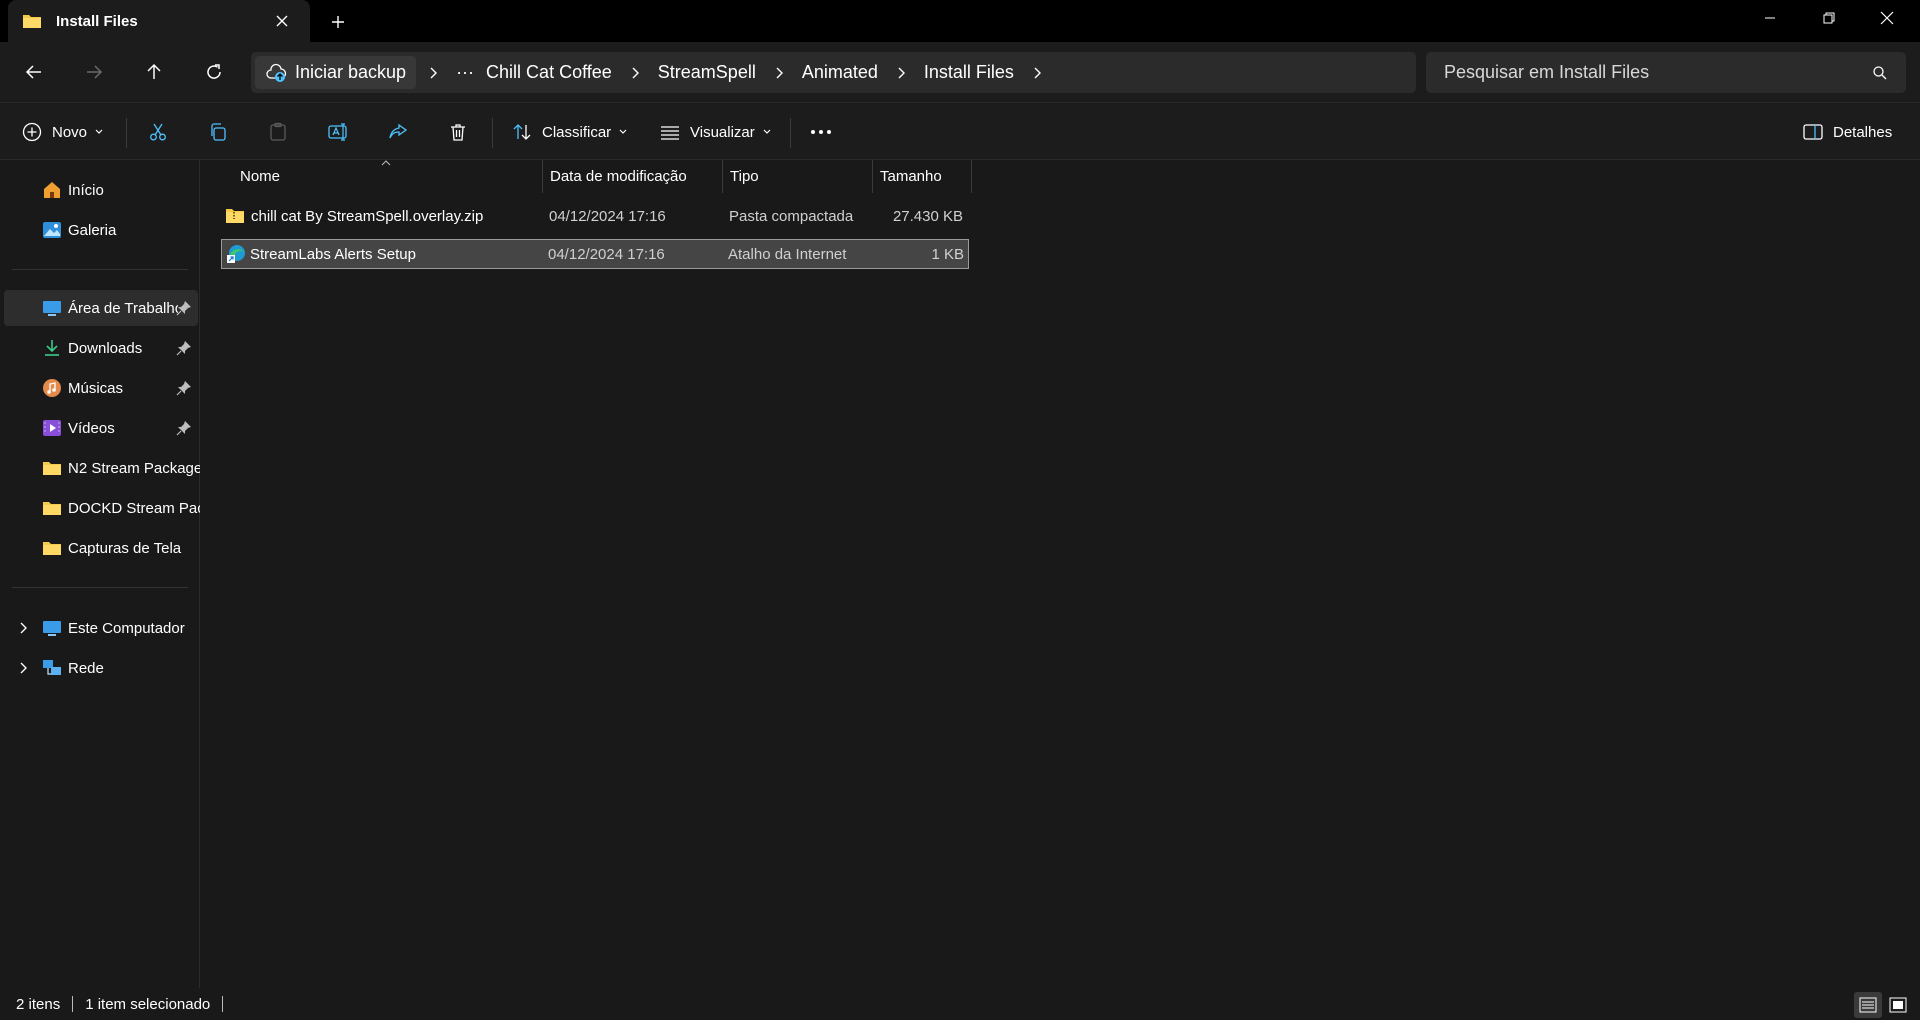 The width and height of the screenshot is (1920, 1020). I want to click on status-bar: 2 itens 1 item selecionado, so click(960, 1004).